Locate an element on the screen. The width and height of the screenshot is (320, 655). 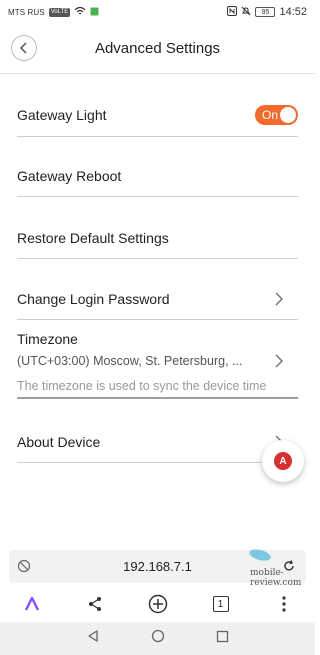
system-nav-bar is located at coordinates (157, 638).